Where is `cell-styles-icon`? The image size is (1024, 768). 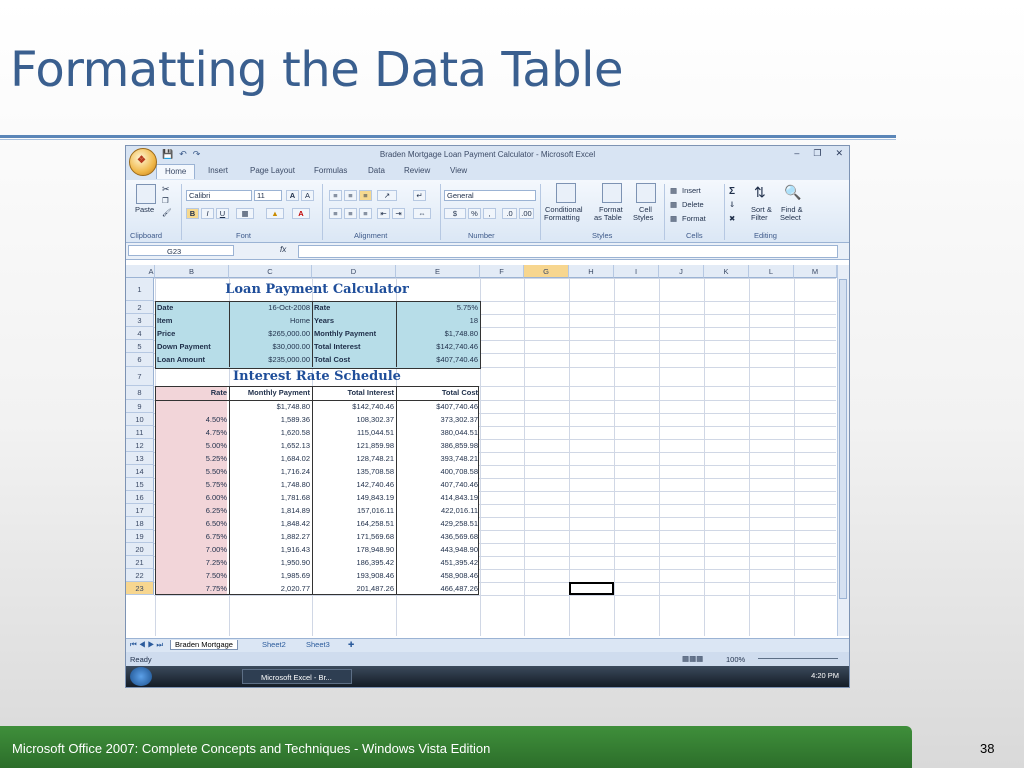 cell-styles-icon is located at coordinates (646, 193).